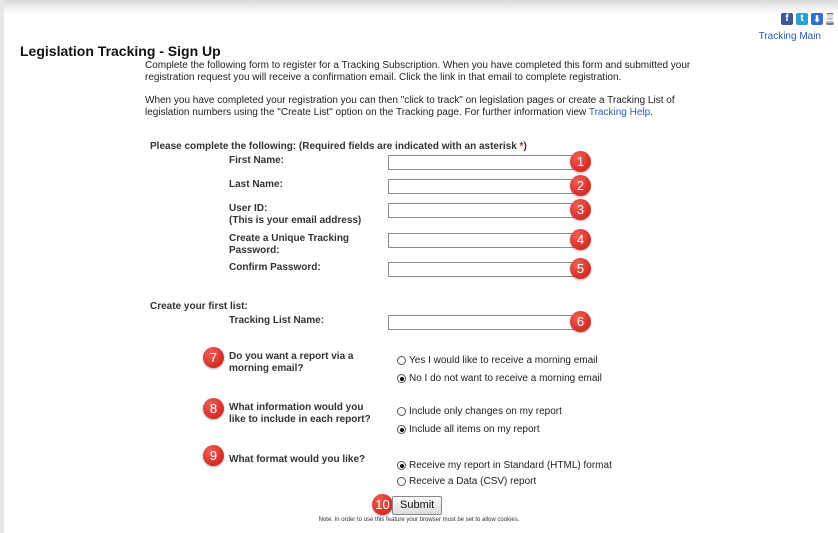 This screenshot has width=838, height=533. I want to click on email-yes-radio, so click(401, 360).